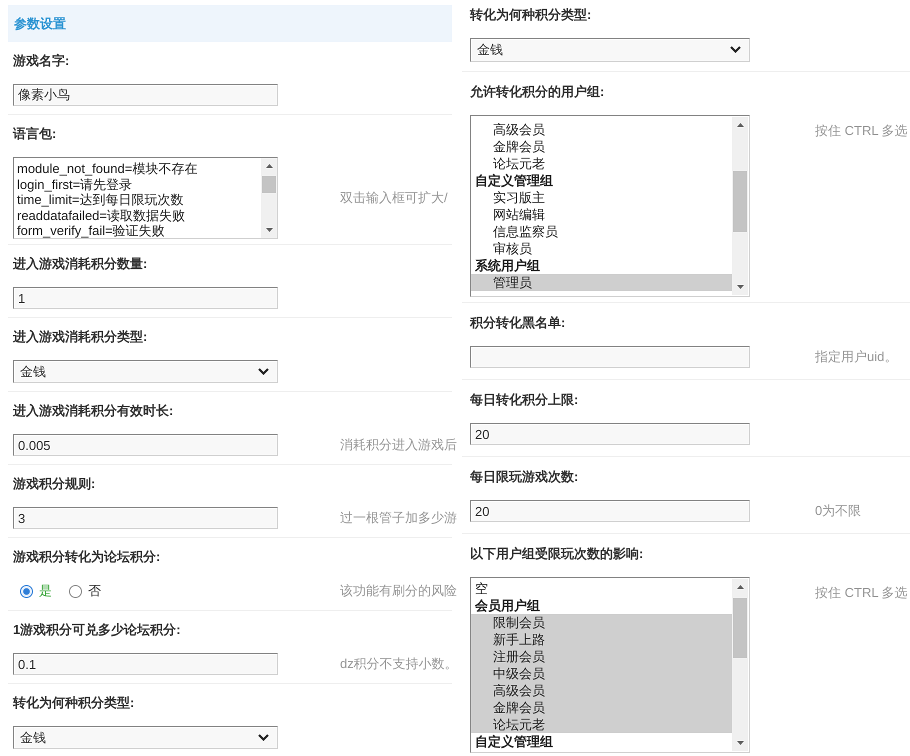 This screenshot has height=756, width=910. What do you see at coordinates (145, 664) in the screenshot?
I see `text-input: 0.1` at bounding box center [145, 664].